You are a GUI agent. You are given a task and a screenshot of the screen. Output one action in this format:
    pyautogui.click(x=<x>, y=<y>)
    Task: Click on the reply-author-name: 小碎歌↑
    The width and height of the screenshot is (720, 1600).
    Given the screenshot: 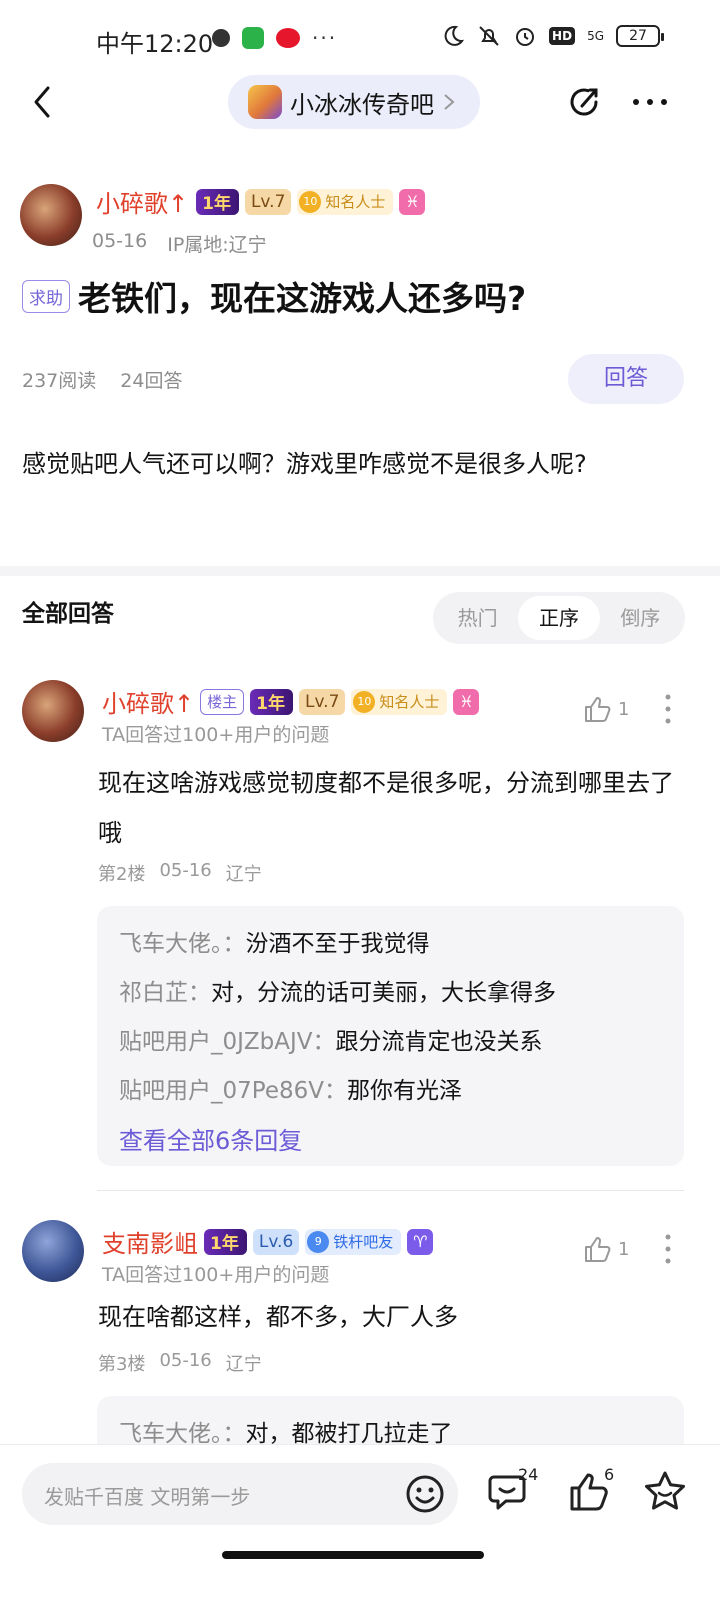 What is the action you would take?
    pyautogui.click(x=148, y=701)
    